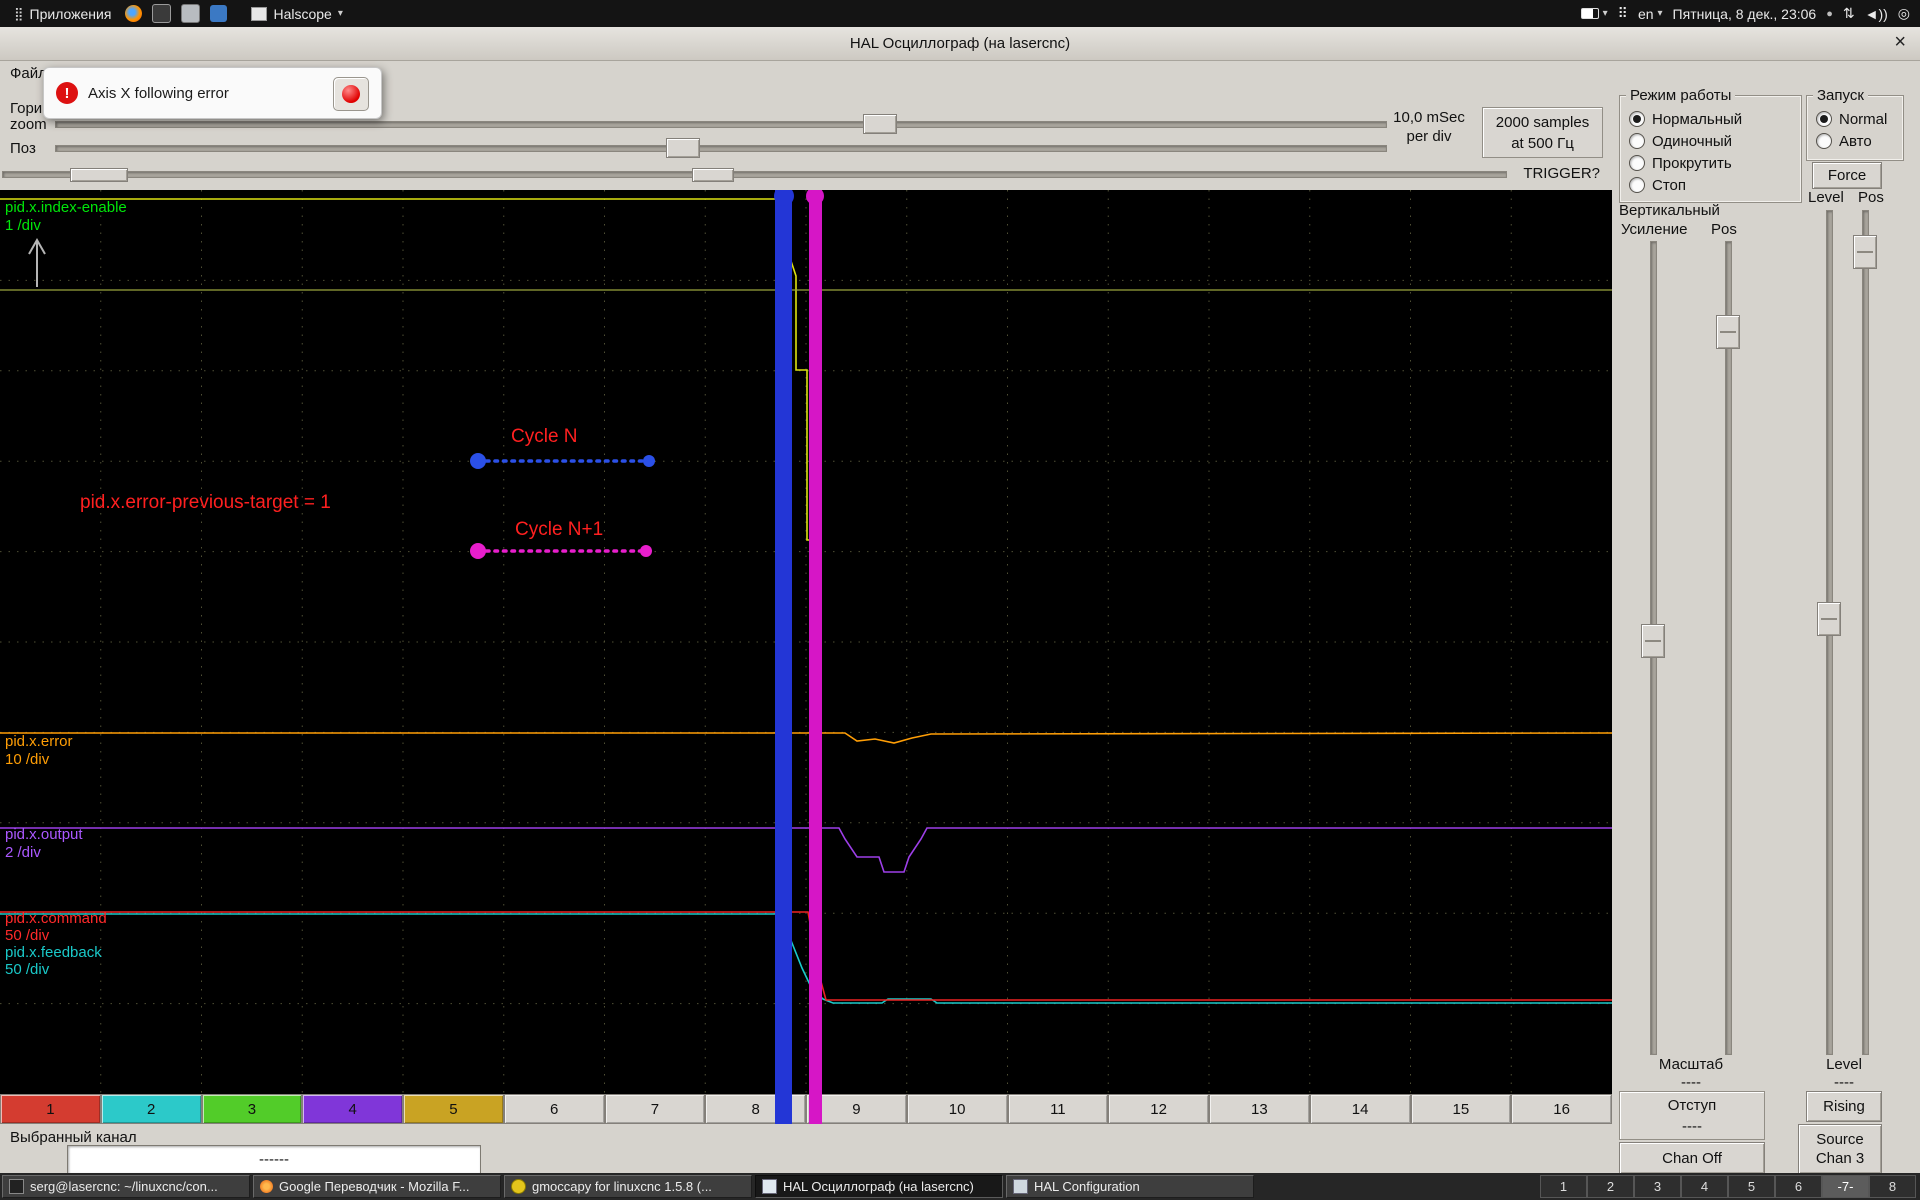 The height and width of the screenshot is (1200, 1920). Describe the element at coordinates (1900, 42) in the screenshot. I see `close-icon: ×` at that location.